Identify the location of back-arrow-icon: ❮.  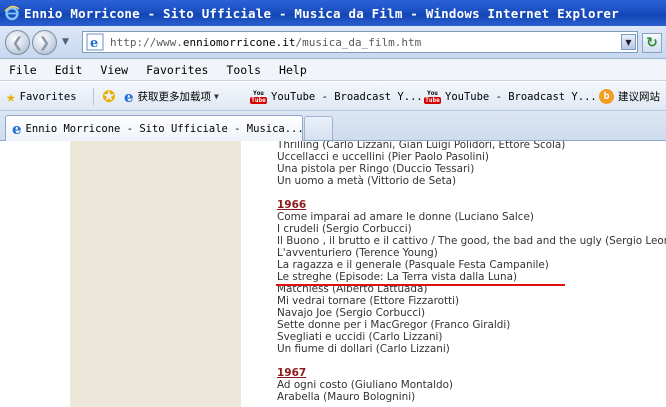
(17, 42).